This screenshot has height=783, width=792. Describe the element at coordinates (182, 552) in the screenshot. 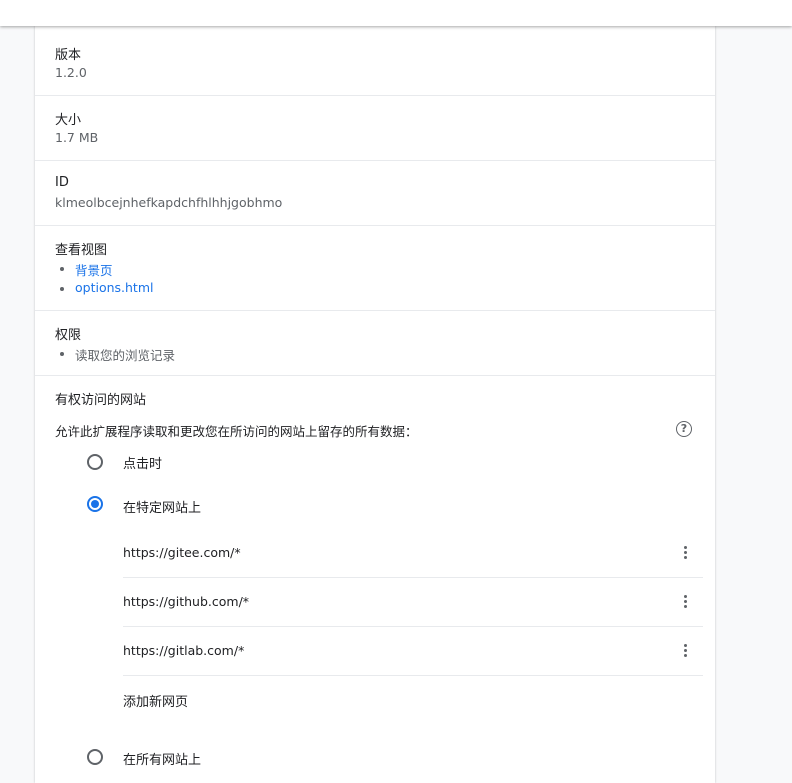

I see `site-url: https://gitee.com/*` at that location.